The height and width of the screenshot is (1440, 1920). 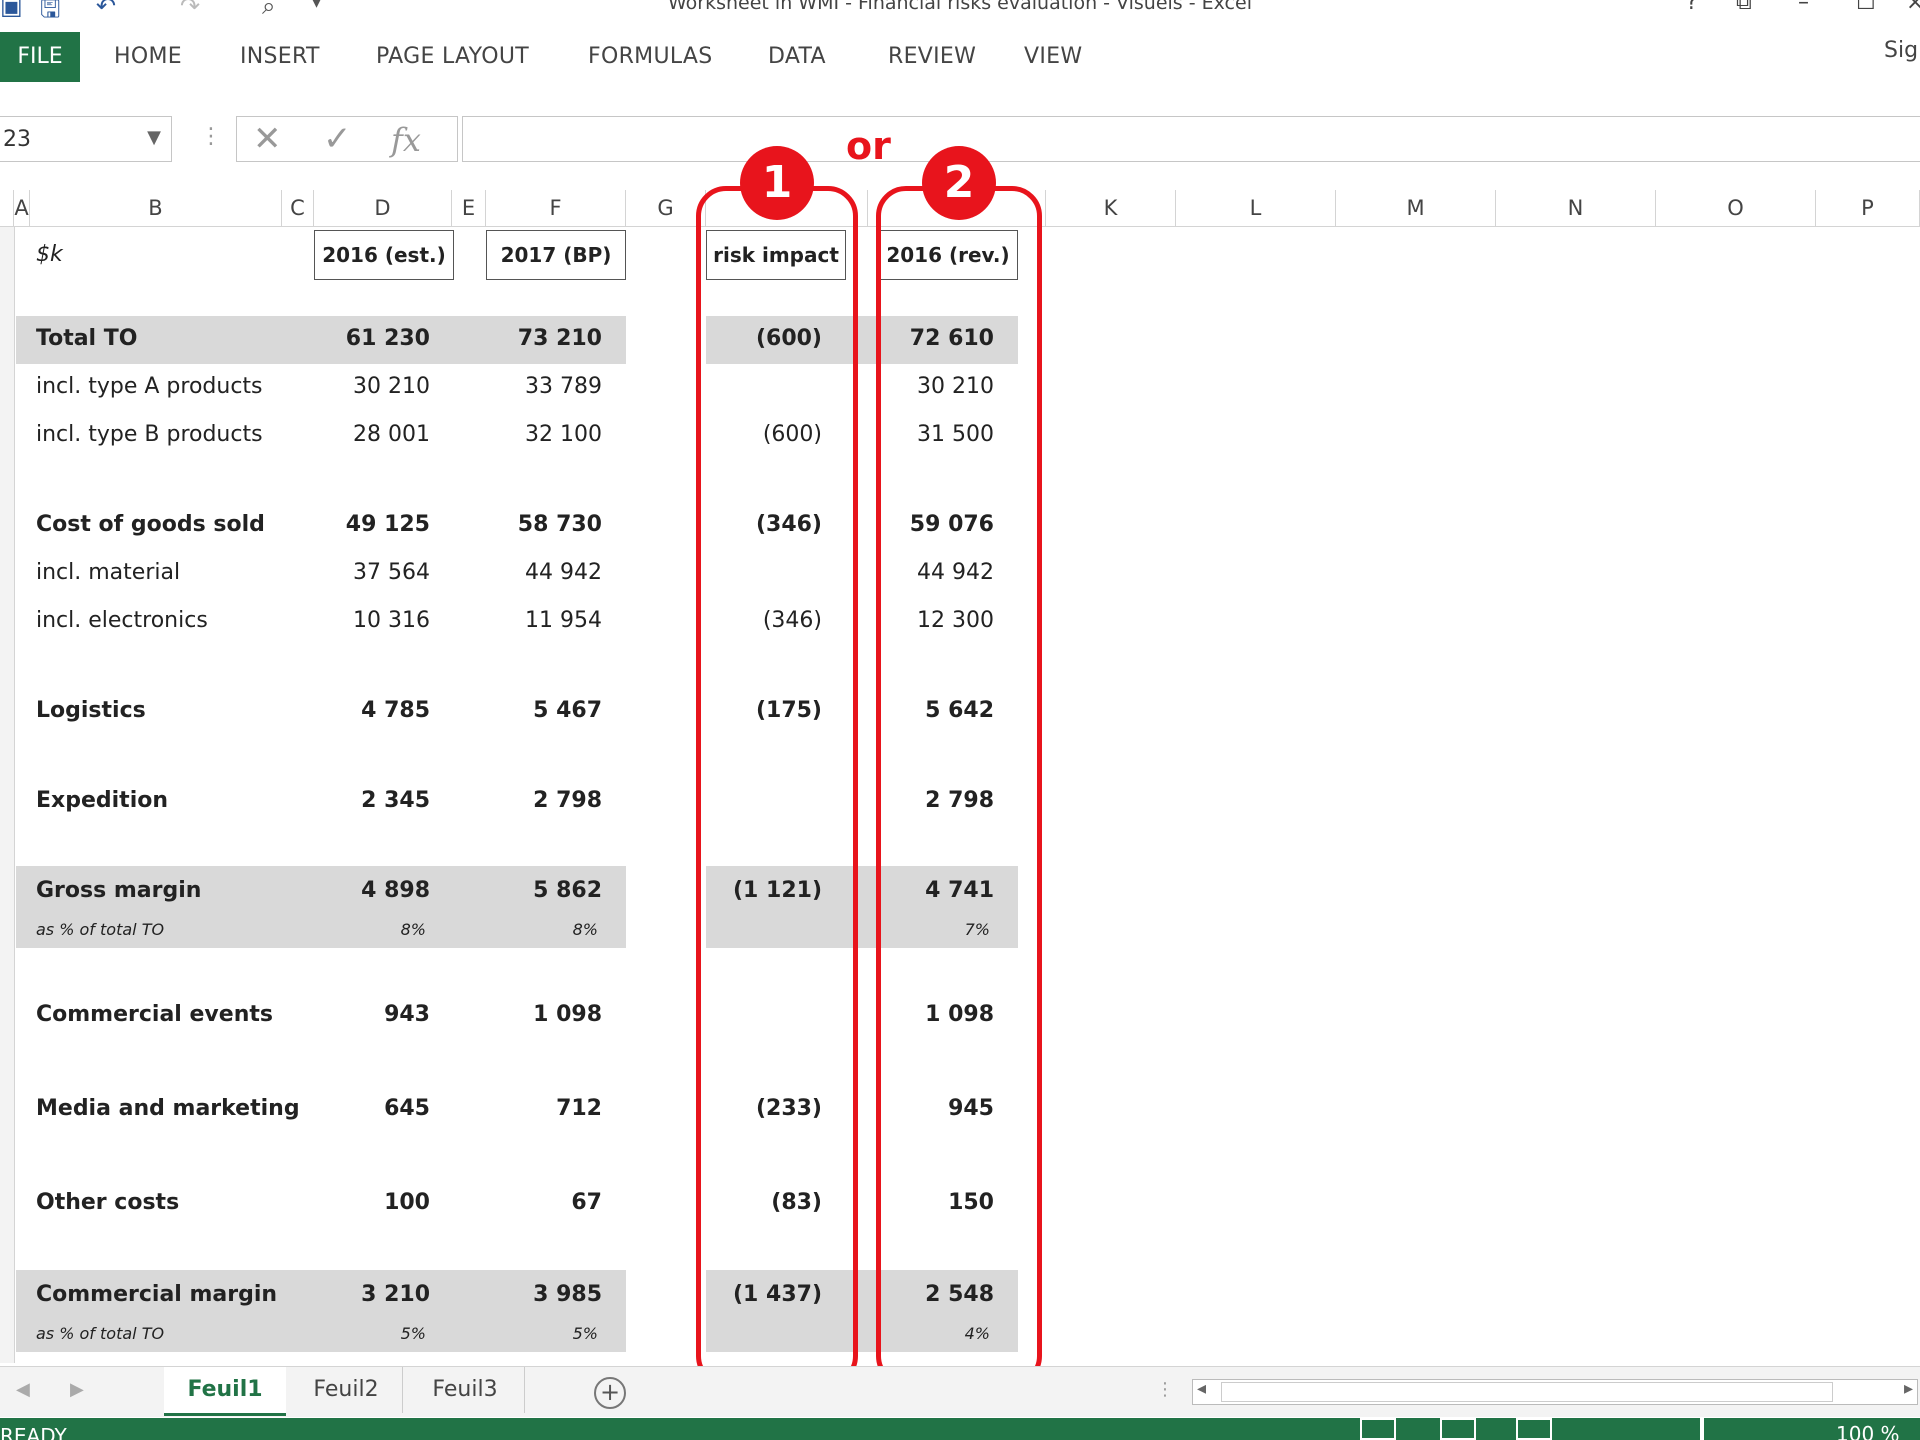 What do you see at coordinates (1866, 7) in the screenshot?
I see `maximize-icon: ☐` at bounding box center [1866, 7].